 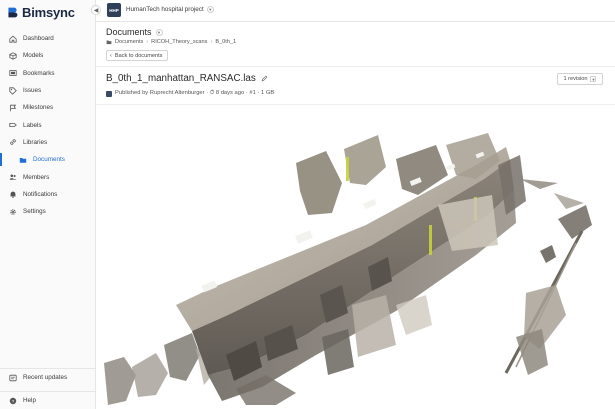 I want to click on sidebar-item-notifications: Notifications, so click(x=48, y=194).